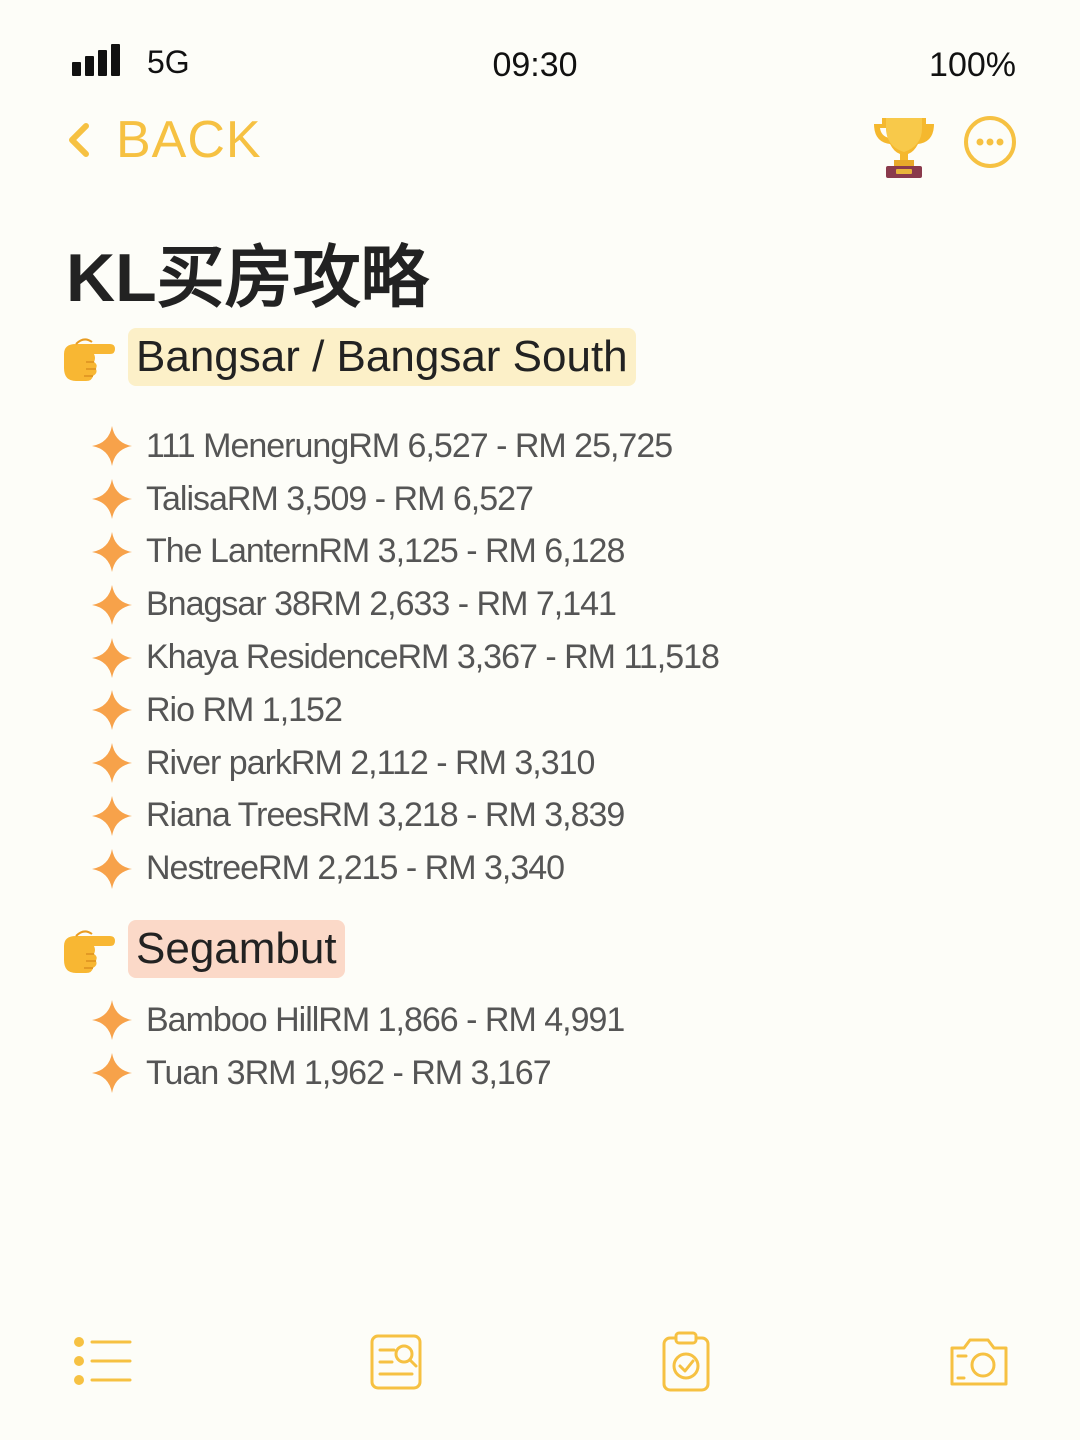 The image size is (1080, 1440). What do you see at coordinates (972, 65) in the screenshot?
I see `battery-level: 100%` at bounding box center [972, 65].